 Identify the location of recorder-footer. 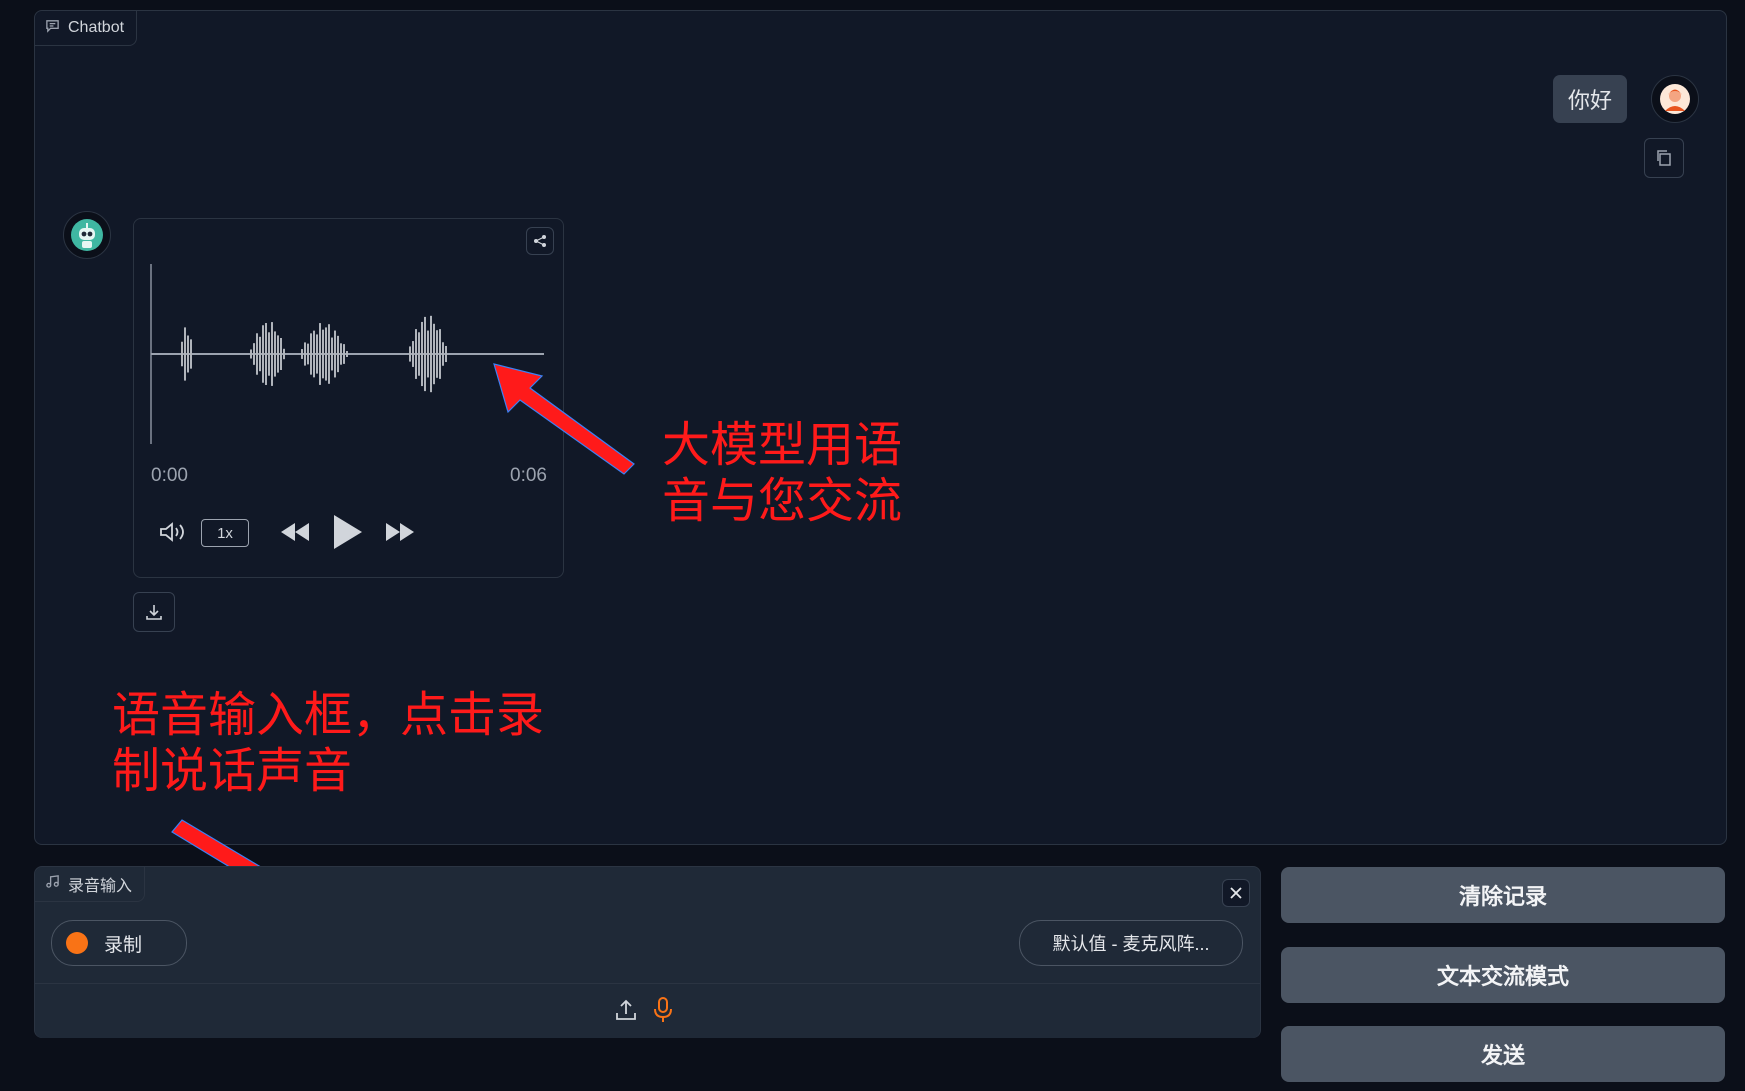
(647, 1010).